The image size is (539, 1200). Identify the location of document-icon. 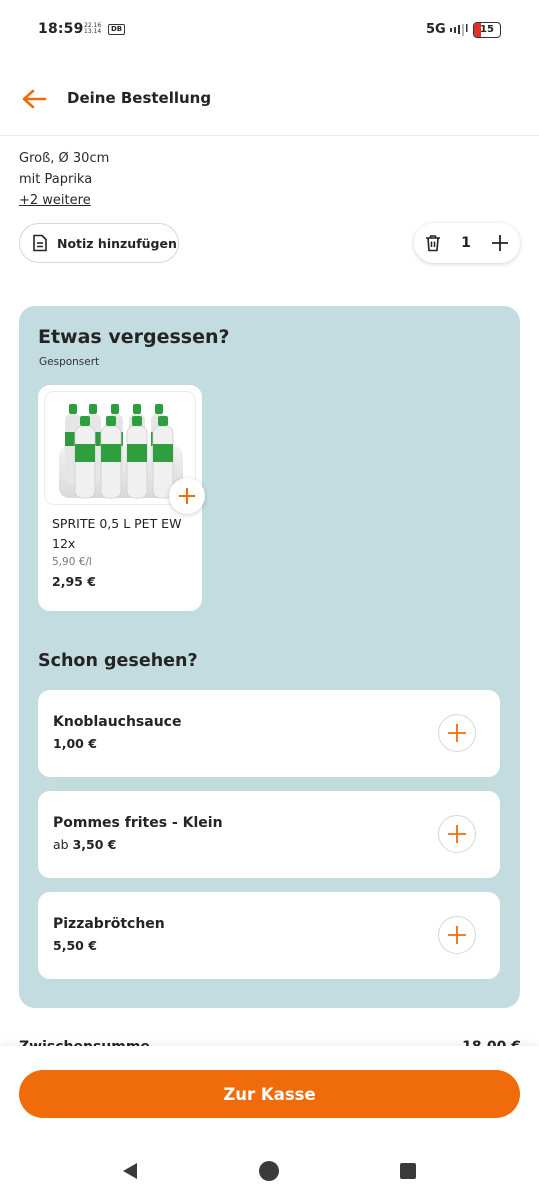
(40, 243).